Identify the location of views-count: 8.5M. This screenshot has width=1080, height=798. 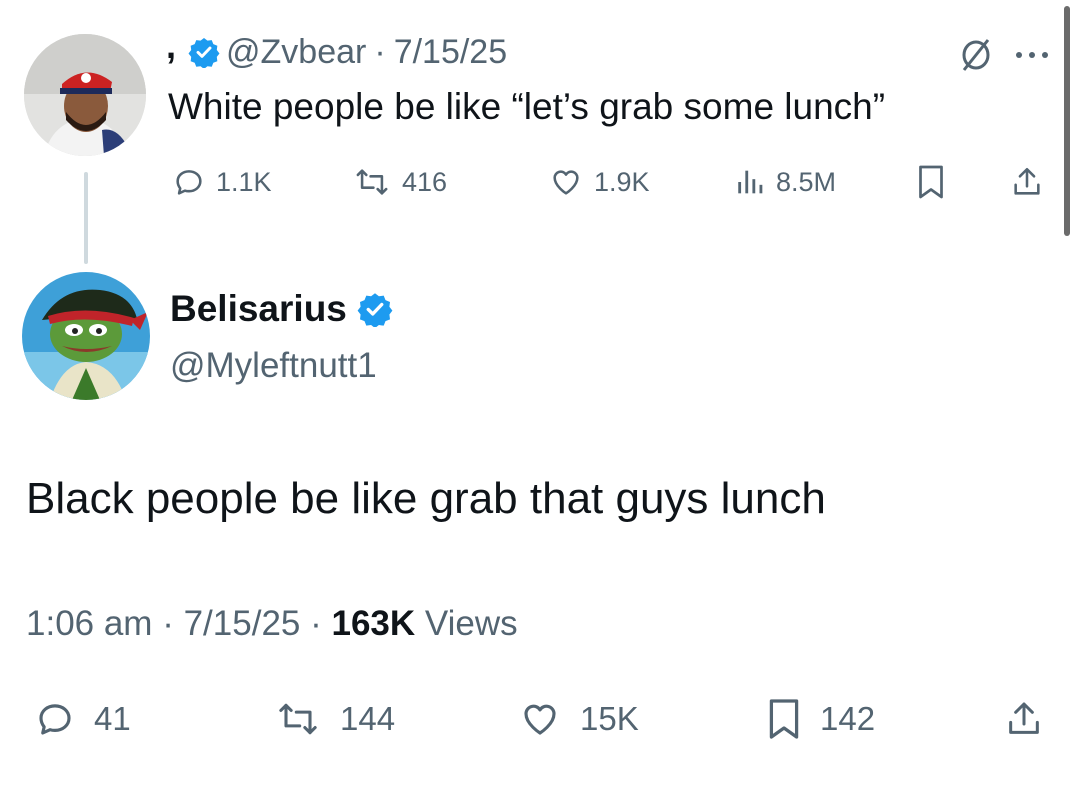
(806, 181).